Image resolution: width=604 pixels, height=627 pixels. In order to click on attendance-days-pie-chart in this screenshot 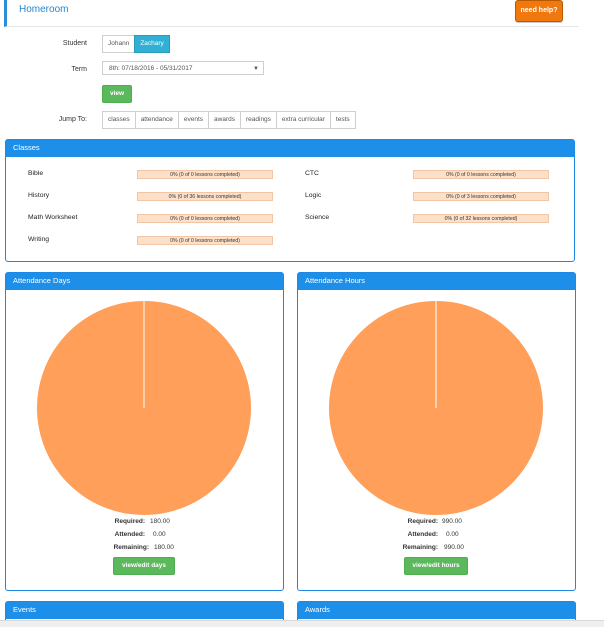, I will do `click(144, 408)`.